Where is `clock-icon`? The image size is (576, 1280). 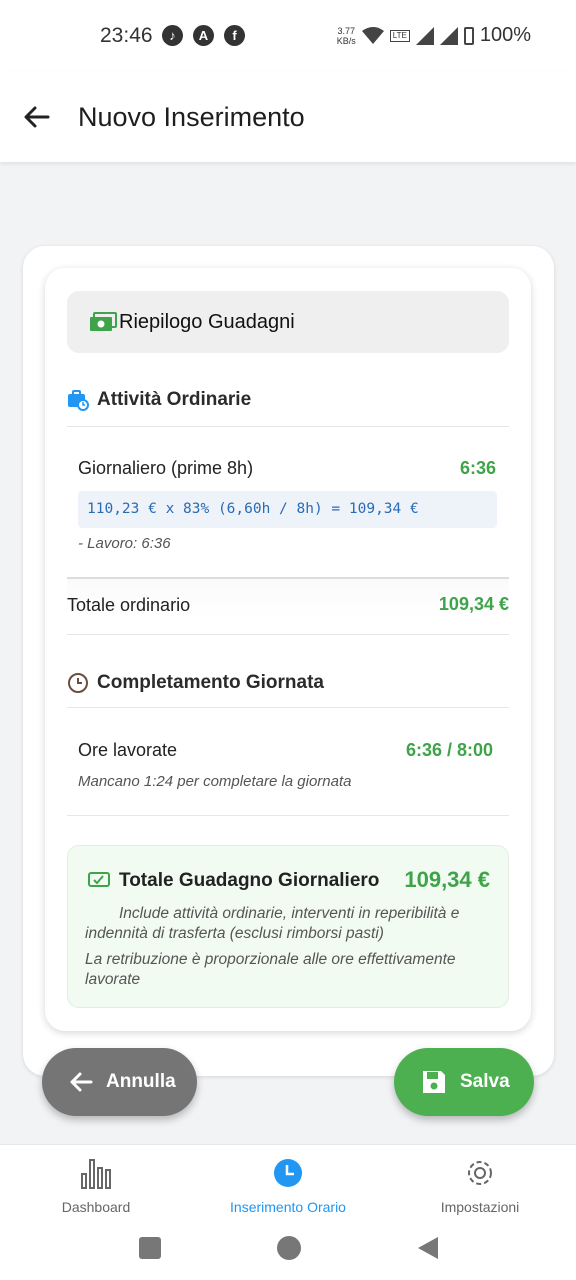
clock-icon is located at coordinates (288, 1173).